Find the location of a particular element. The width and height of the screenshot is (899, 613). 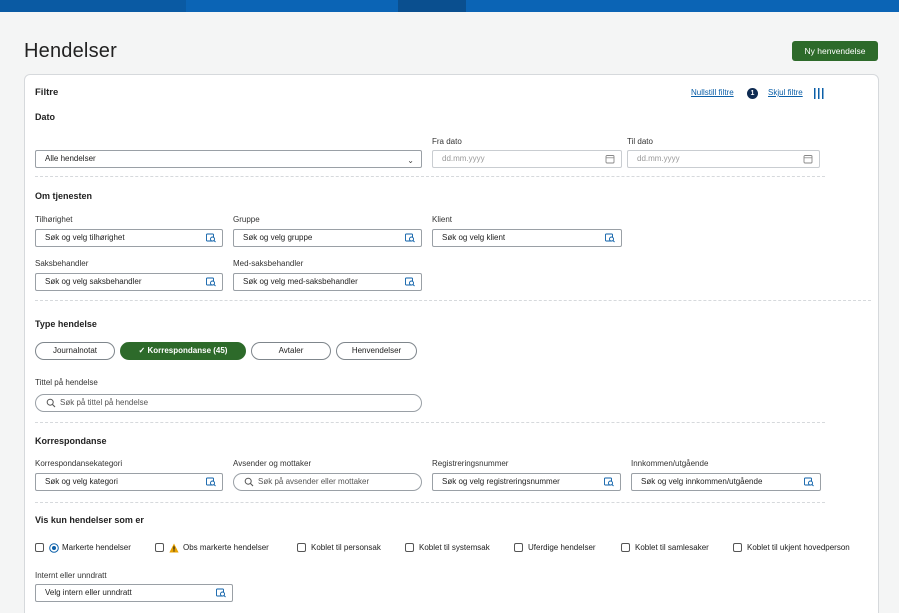

title-search-placeholder: Søk på tittel på hendelse is located at coordinates (104, 402).